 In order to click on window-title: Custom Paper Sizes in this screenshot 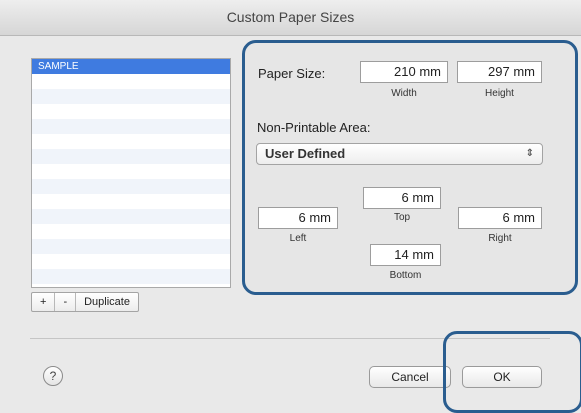, I will do `click(290, 17)`.